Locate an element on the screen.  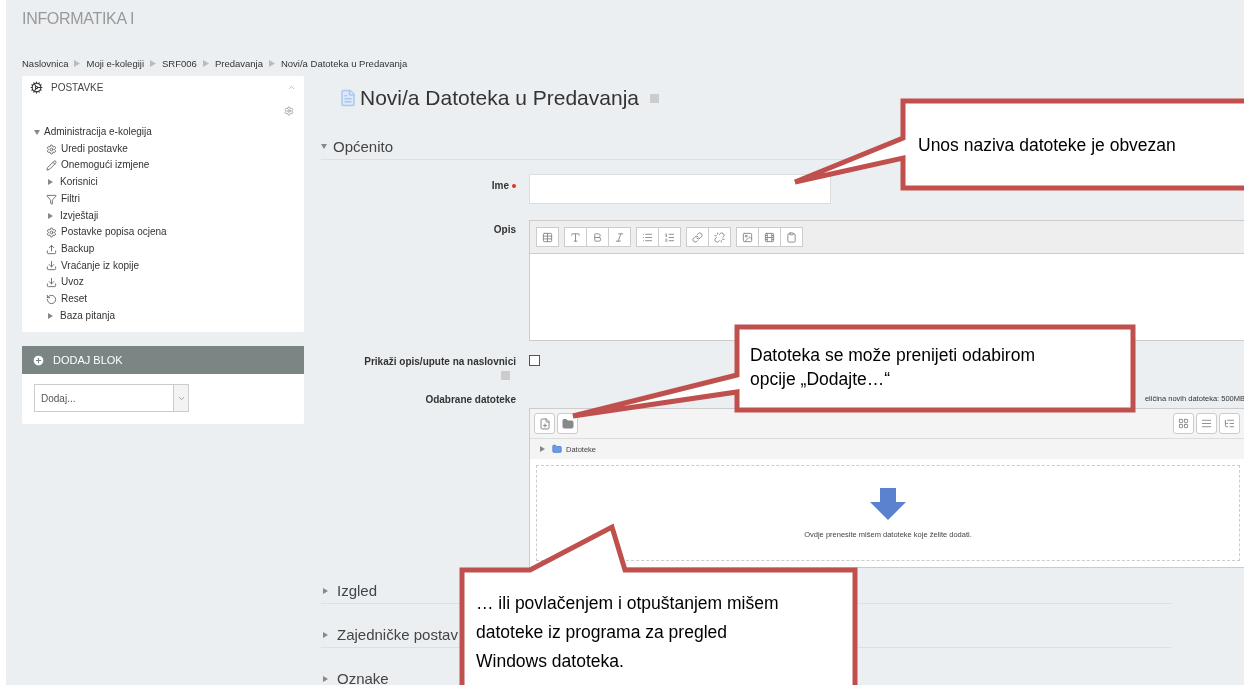
file-icon is located at coordinates (348, 98).